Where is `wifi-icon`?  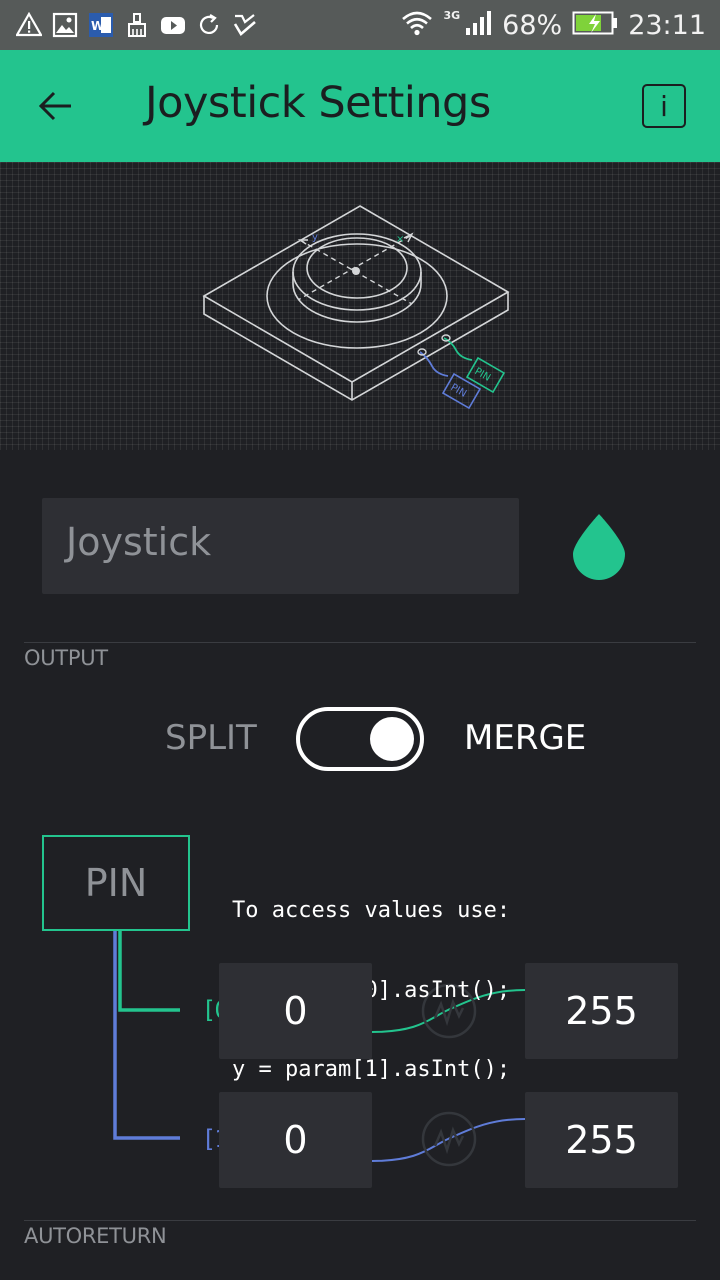
wifi-icon is located at coordinates (417, 25).